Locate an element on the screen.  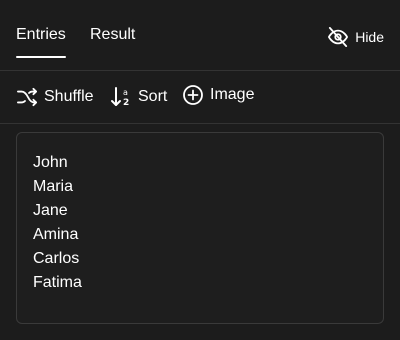
svg-text: 2 is located at coordinates (126, 103).